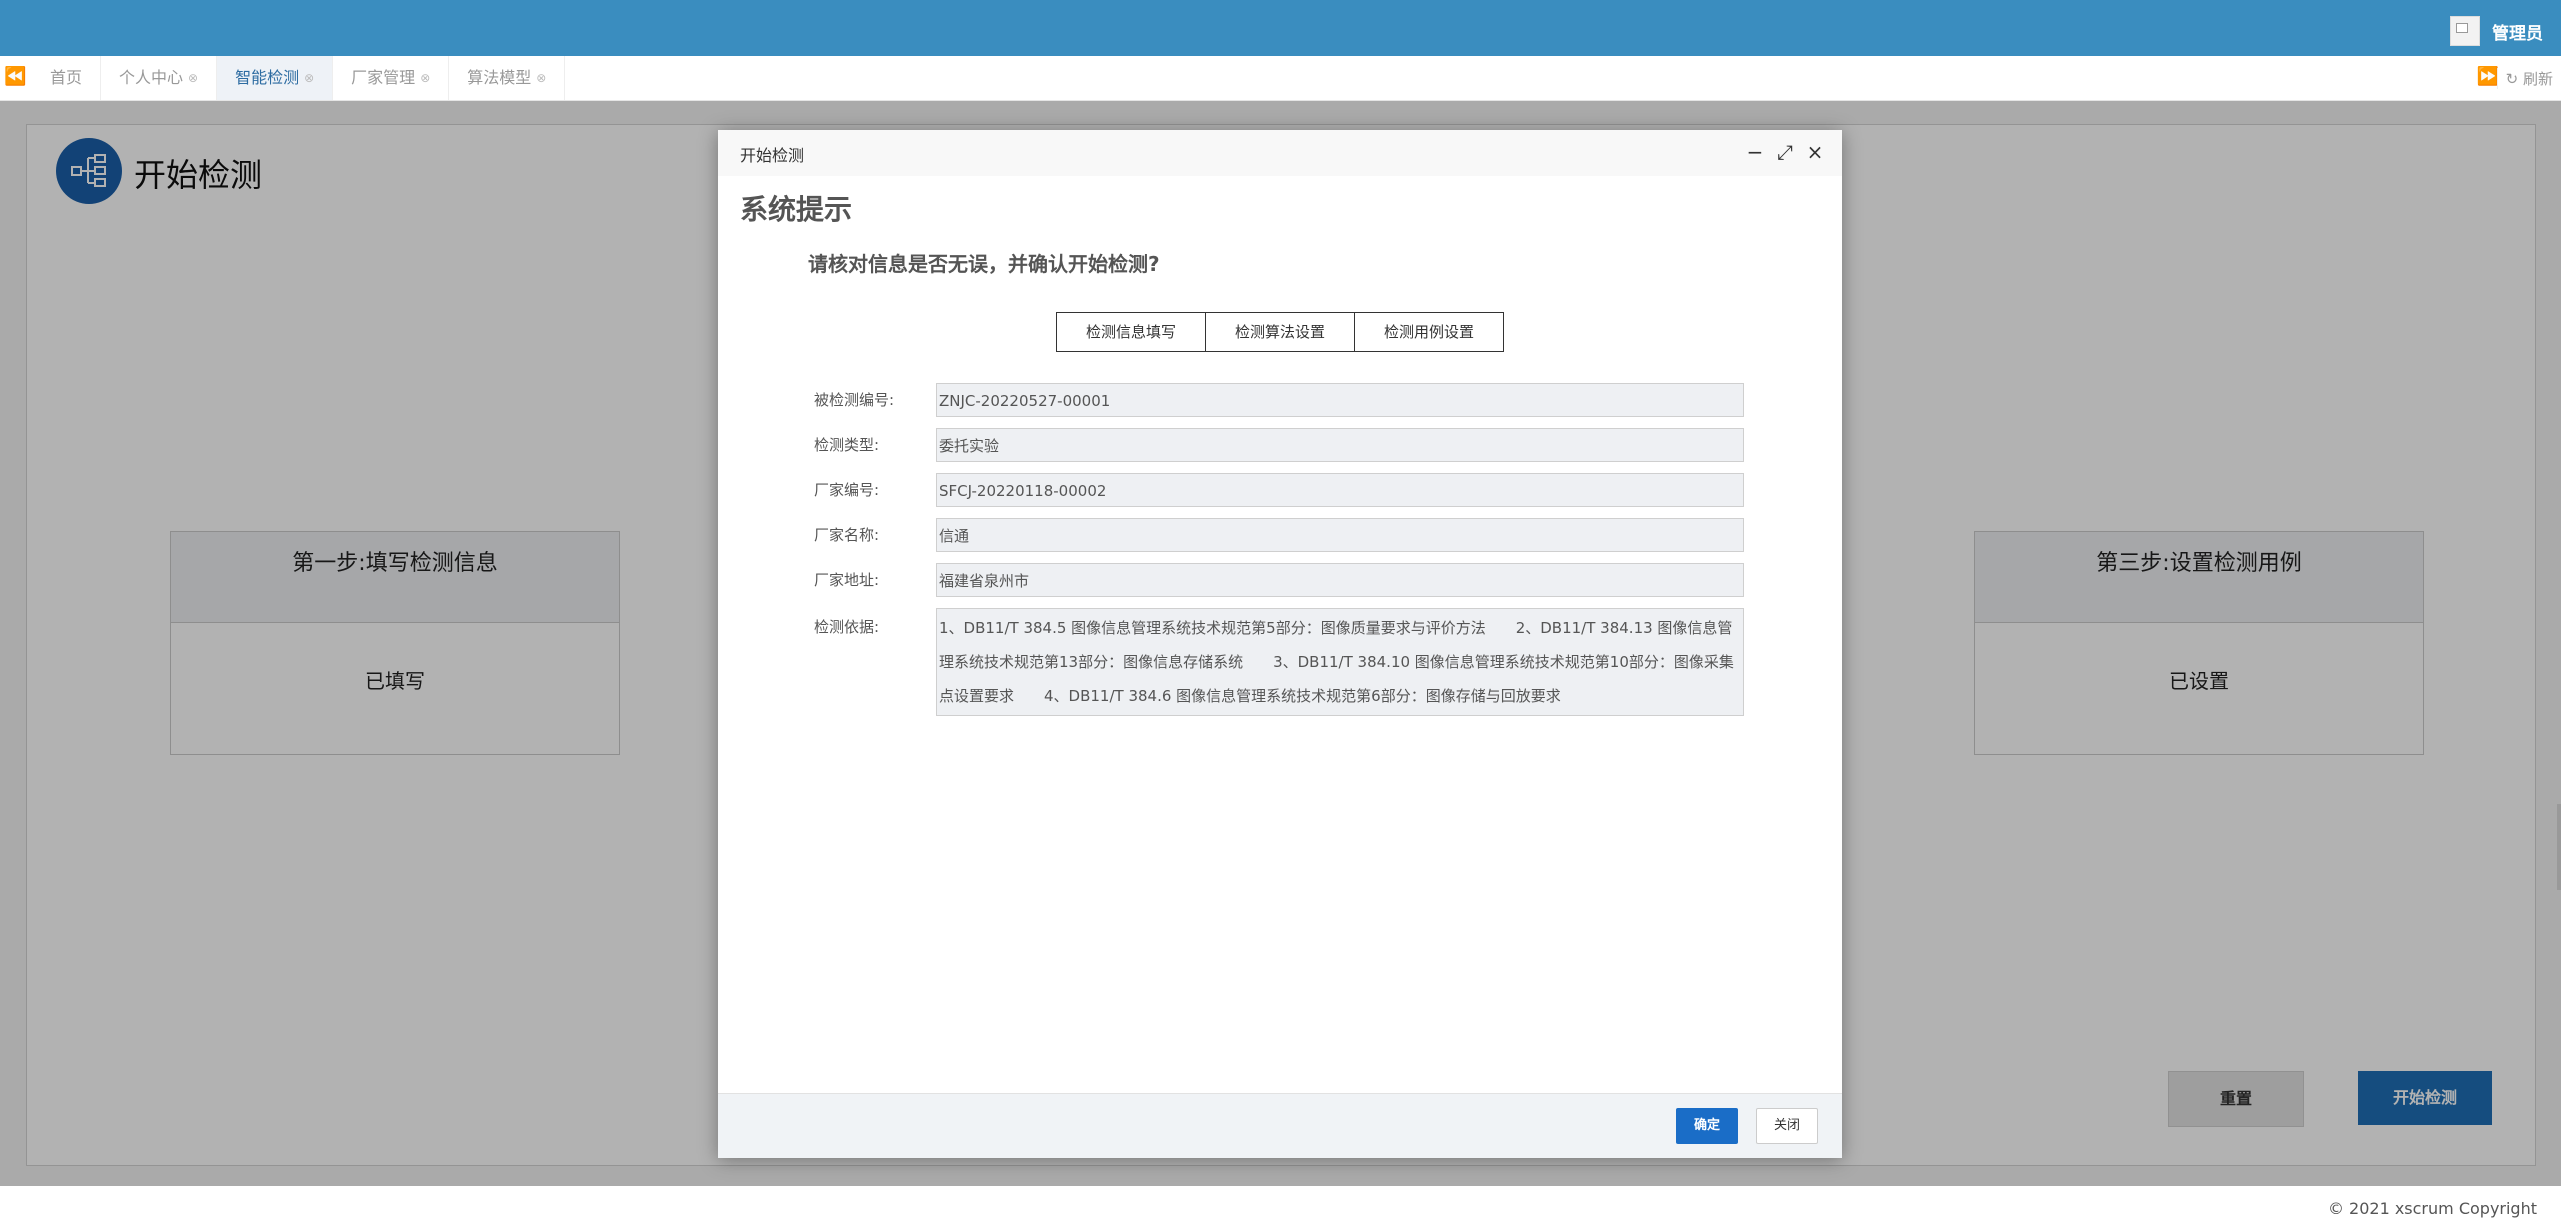  What do you see at coordinates (15, 76) in the screenshot?
I see `tab-scroll-left-icon: ⏪` at bounding box center [15, 76].